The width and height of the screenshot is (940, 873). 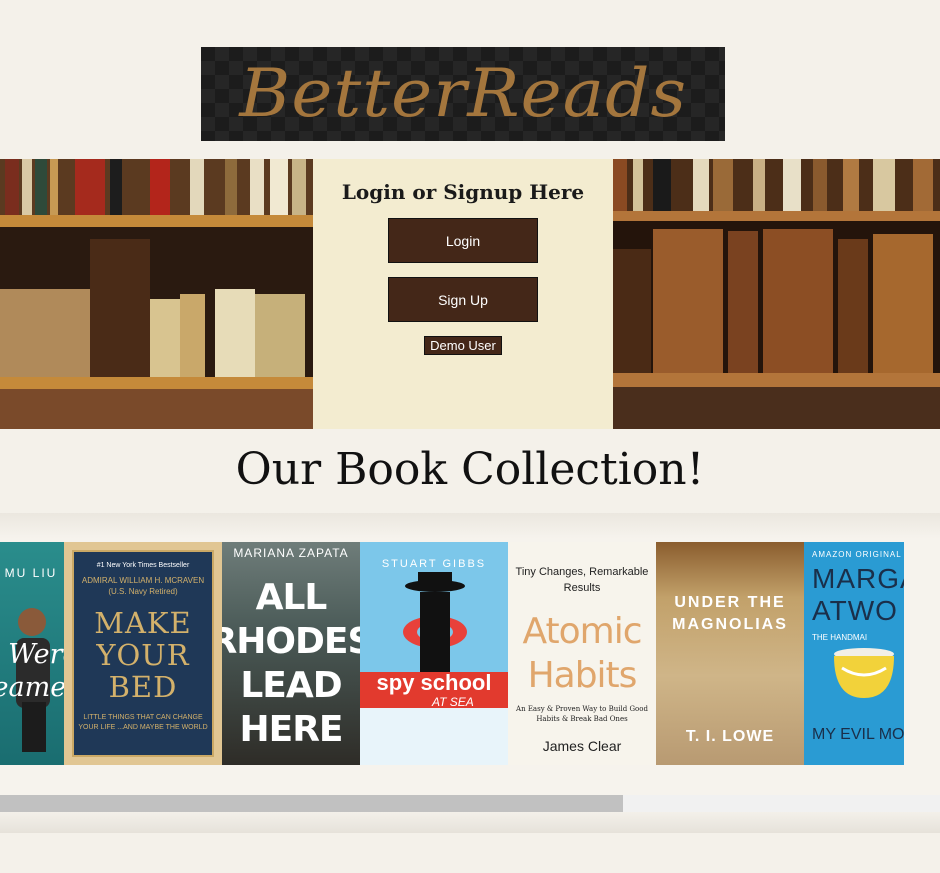 I want to click on book-title: ALL RHODES LEAD HERE, so click(x=291, y=663).